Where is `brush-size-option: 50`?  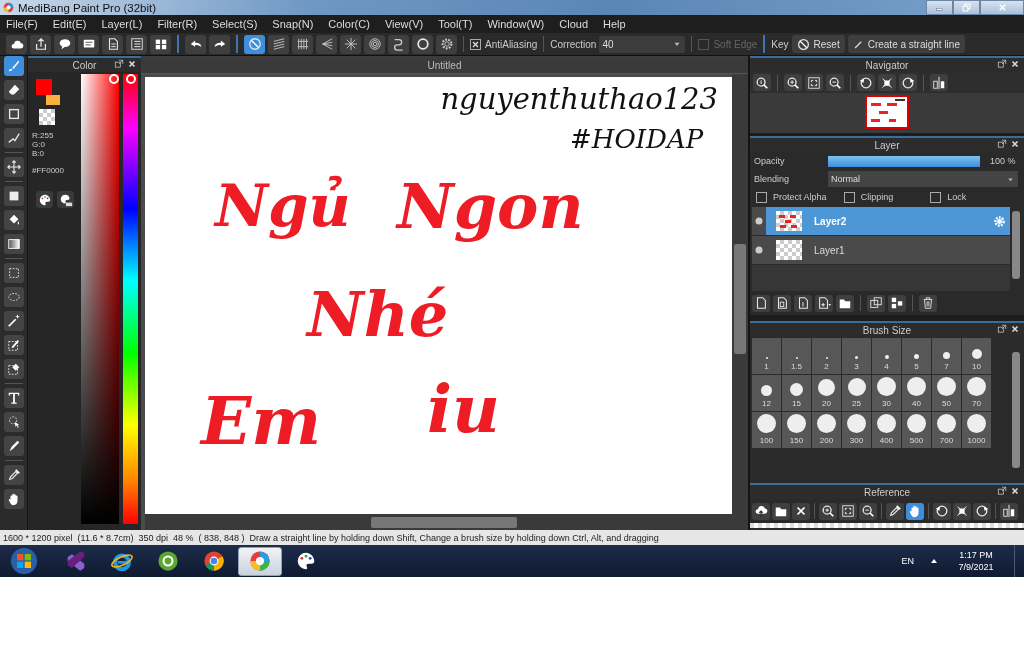 brush-size-option: 50 is located at coordinates (946, 393).